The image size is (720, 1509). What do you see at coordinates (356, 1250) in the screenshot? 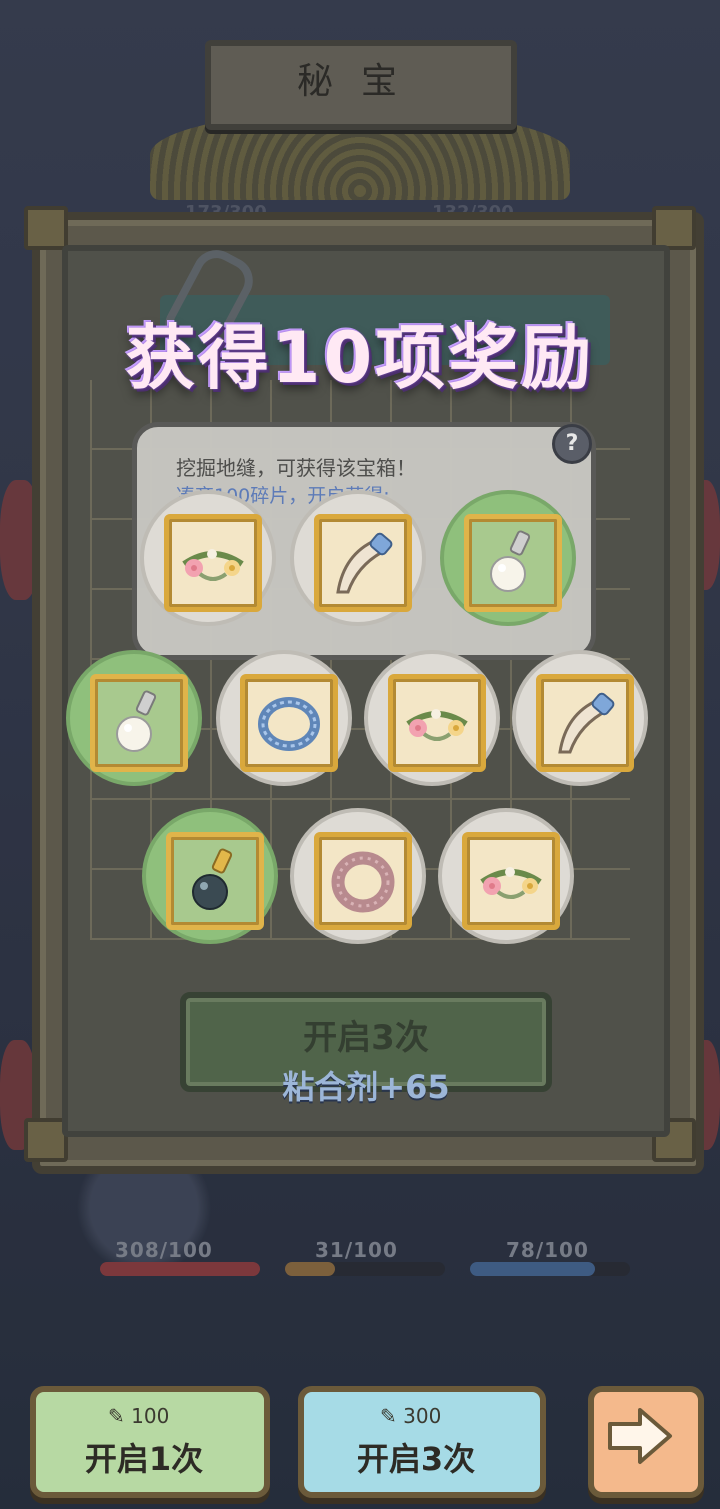
I see `progress-label-2: 31/100` at bounding box center [356, 1250].